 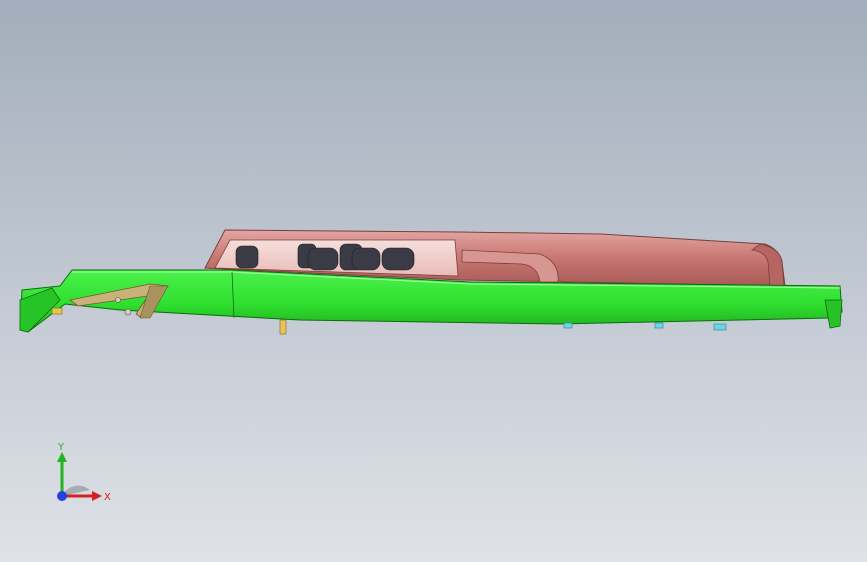 I want to click on y-axis-label: Y, so click(x=61, y=447).